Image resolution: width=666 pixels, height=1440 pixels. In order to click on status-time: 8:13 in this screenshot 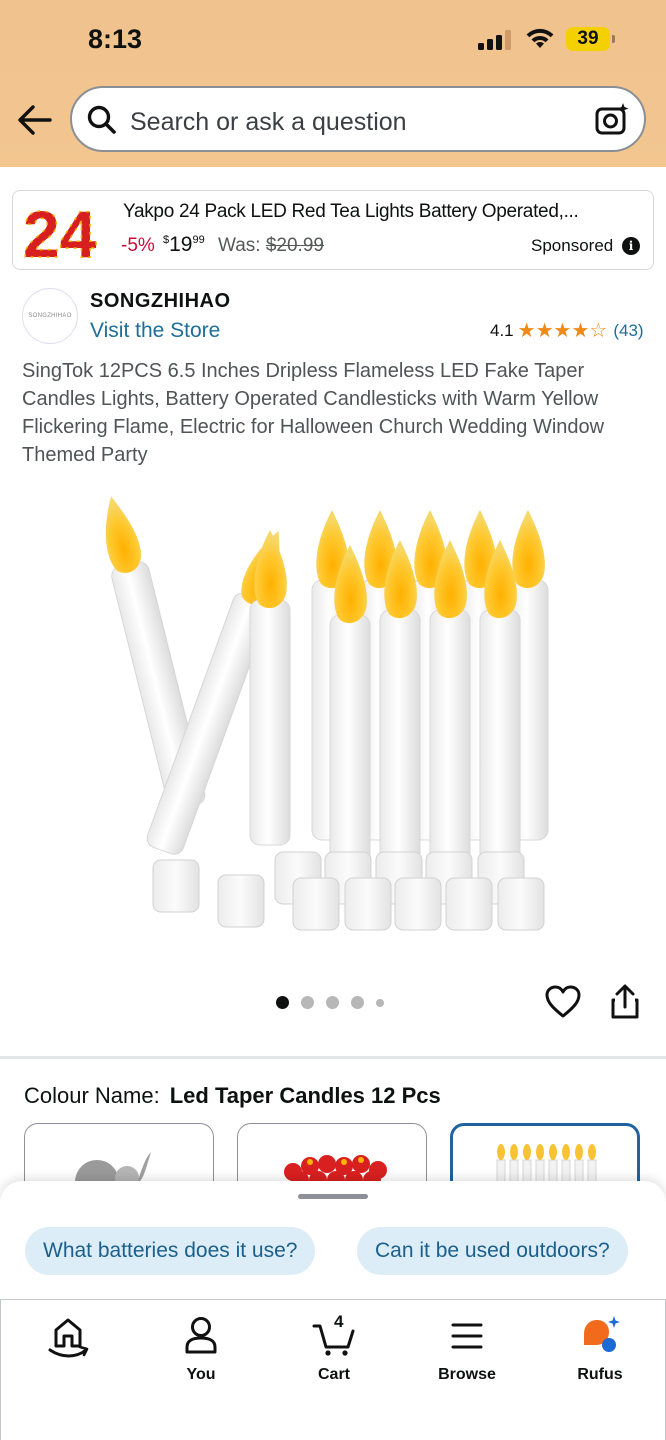, I will do `click(115, 39)`.